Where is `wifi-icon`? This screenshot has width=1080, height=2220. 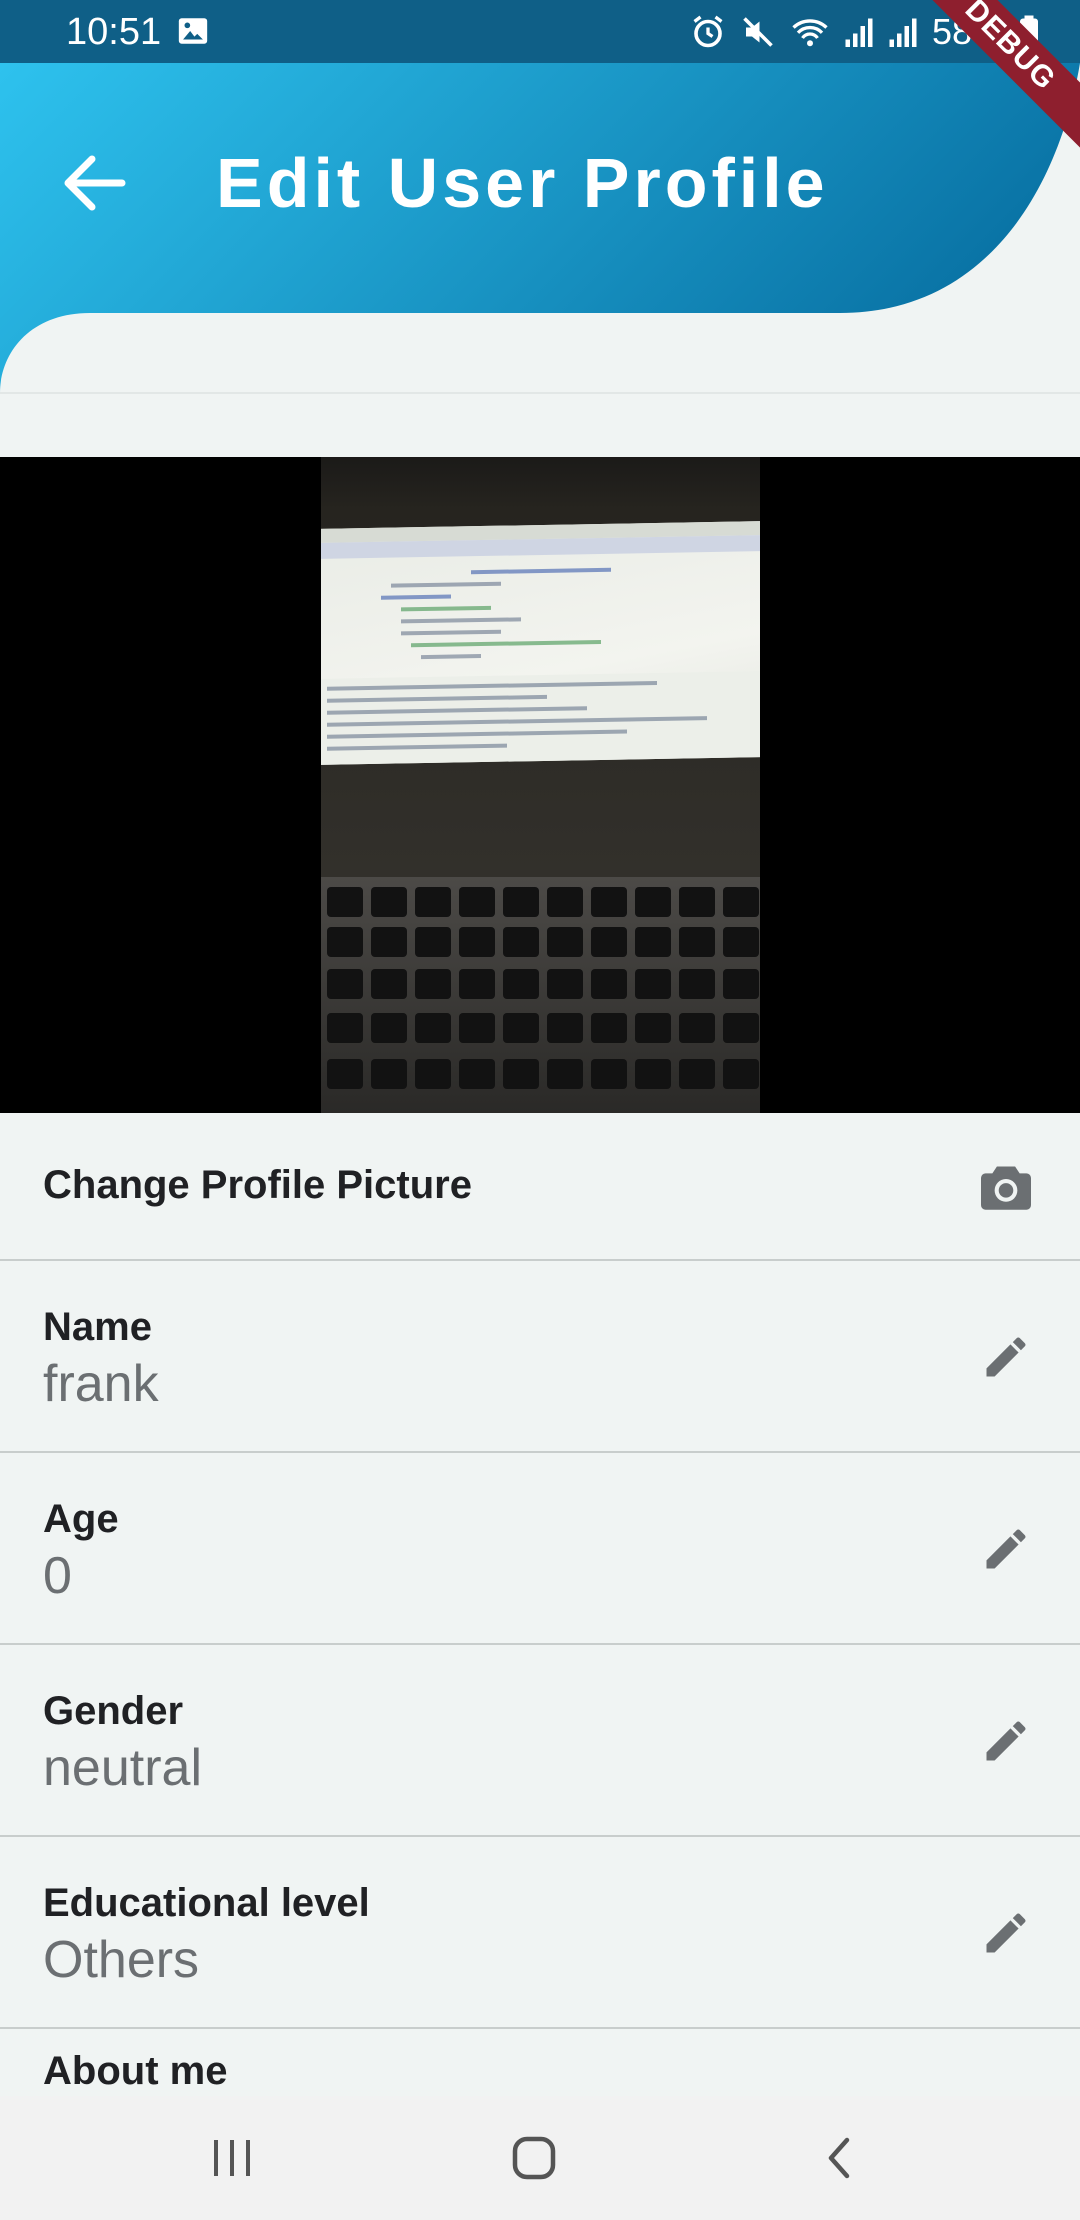 wifi-icon is located at coordinates (810, 32).